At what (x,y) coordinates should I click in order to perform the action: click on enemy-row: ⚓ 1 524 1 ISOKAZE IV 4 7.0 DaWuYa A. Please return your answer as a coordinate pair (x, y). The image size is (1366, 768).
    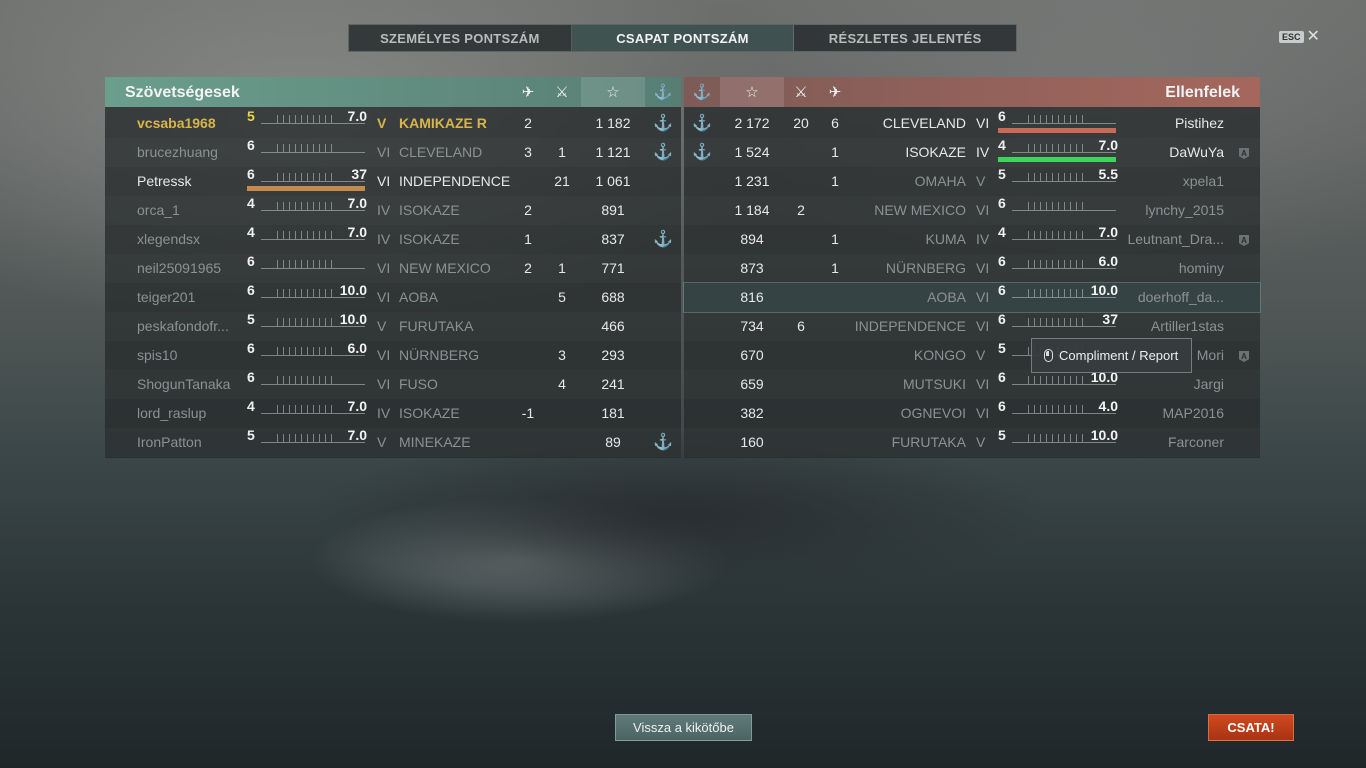
    Looking at the image, I should click on (972, 152).